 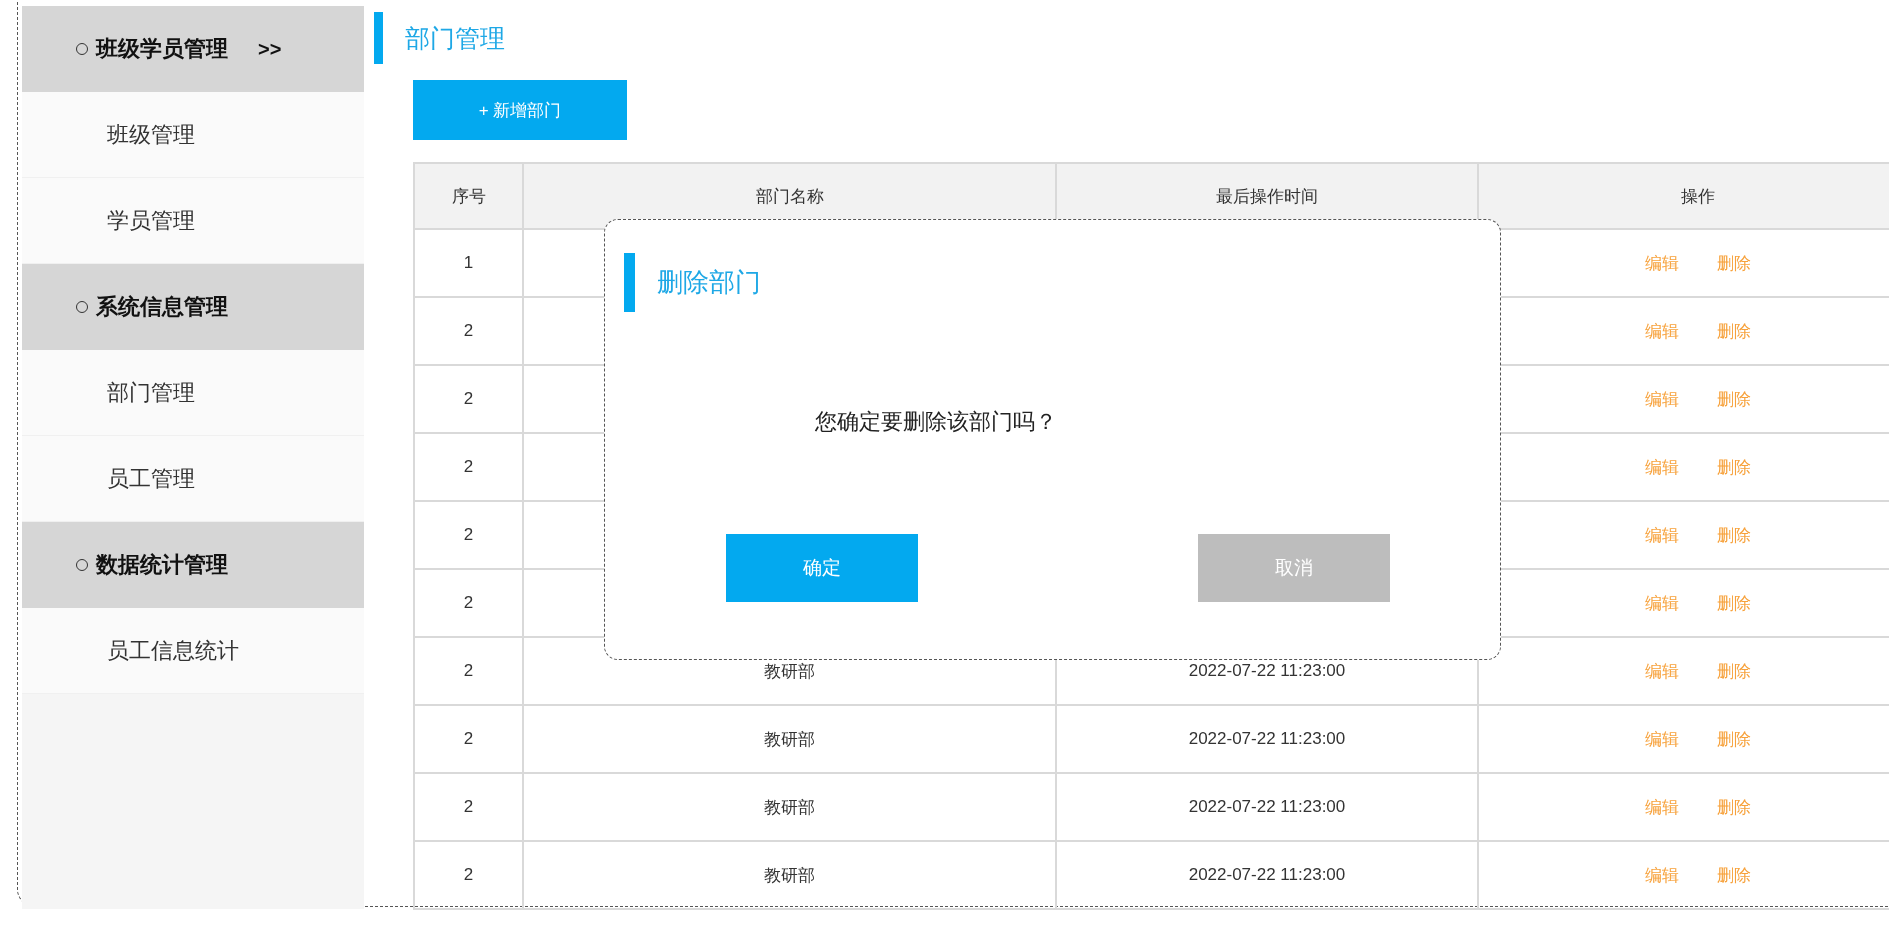 What do you see at coordinates (1294, 568) in the screenshot?
I see `cancel-button: 取消` at bounding box center [1294, 568].